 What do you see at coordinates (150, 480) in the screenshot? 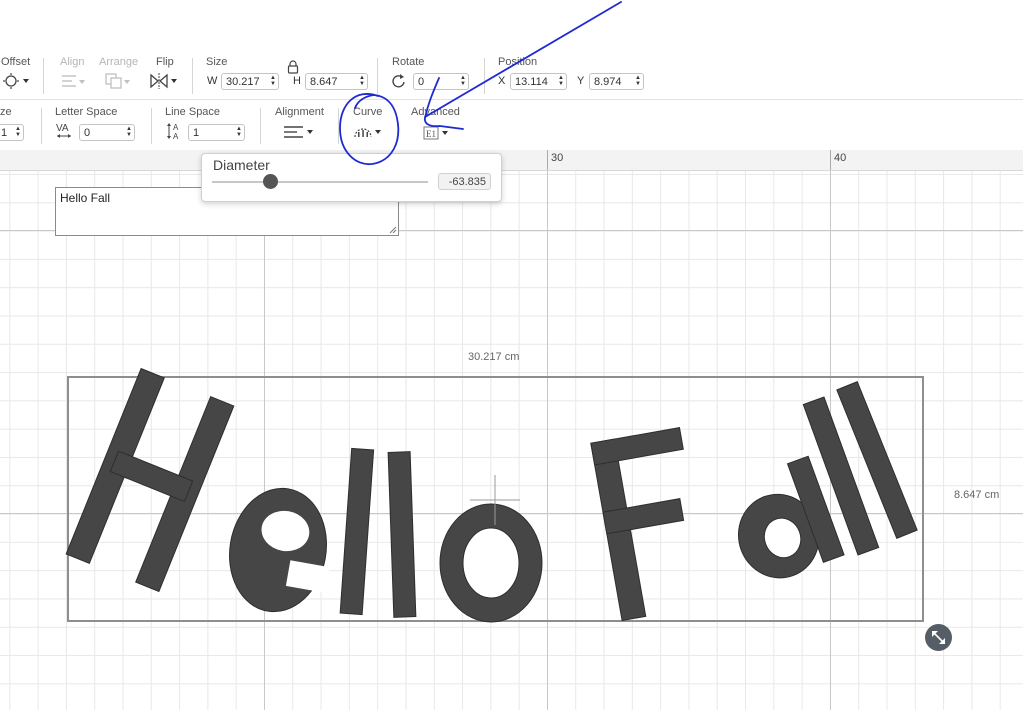
I see `design-letter-h` at bounding box center [150, 480].